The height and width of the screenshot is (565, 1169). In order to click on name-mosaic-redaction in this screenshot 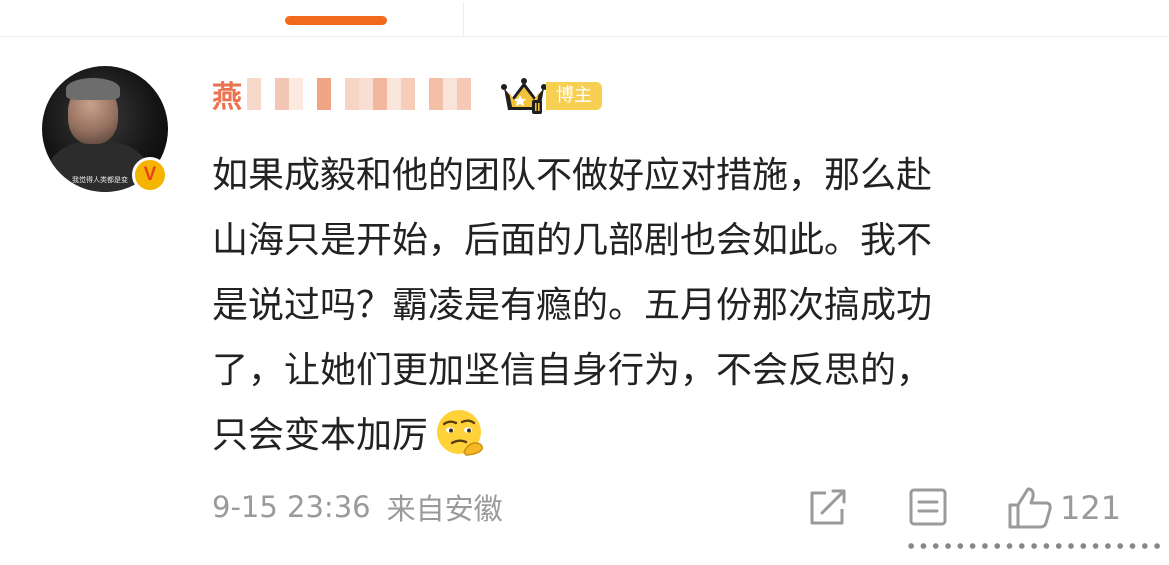, I will do `click(359, 94)`.